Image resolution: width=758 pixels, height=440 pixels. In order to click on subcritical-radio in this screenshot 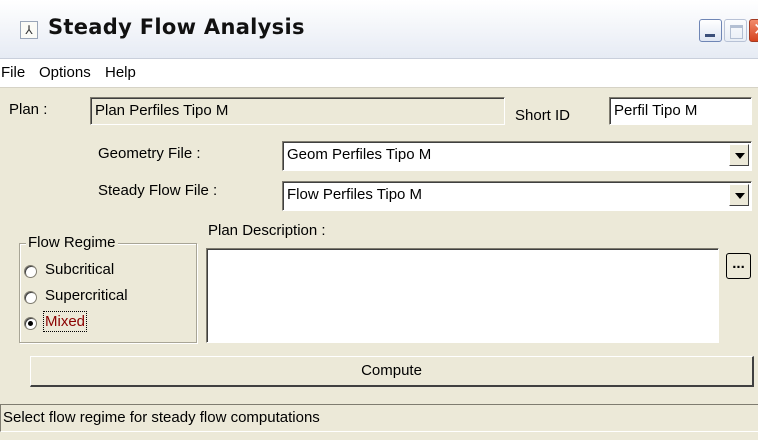, I will do `click(30, 271)`.